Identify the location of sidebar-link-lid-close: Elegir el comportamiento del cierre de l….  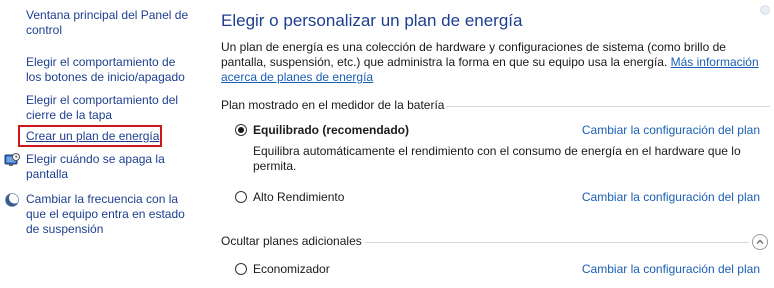
(110, 108).